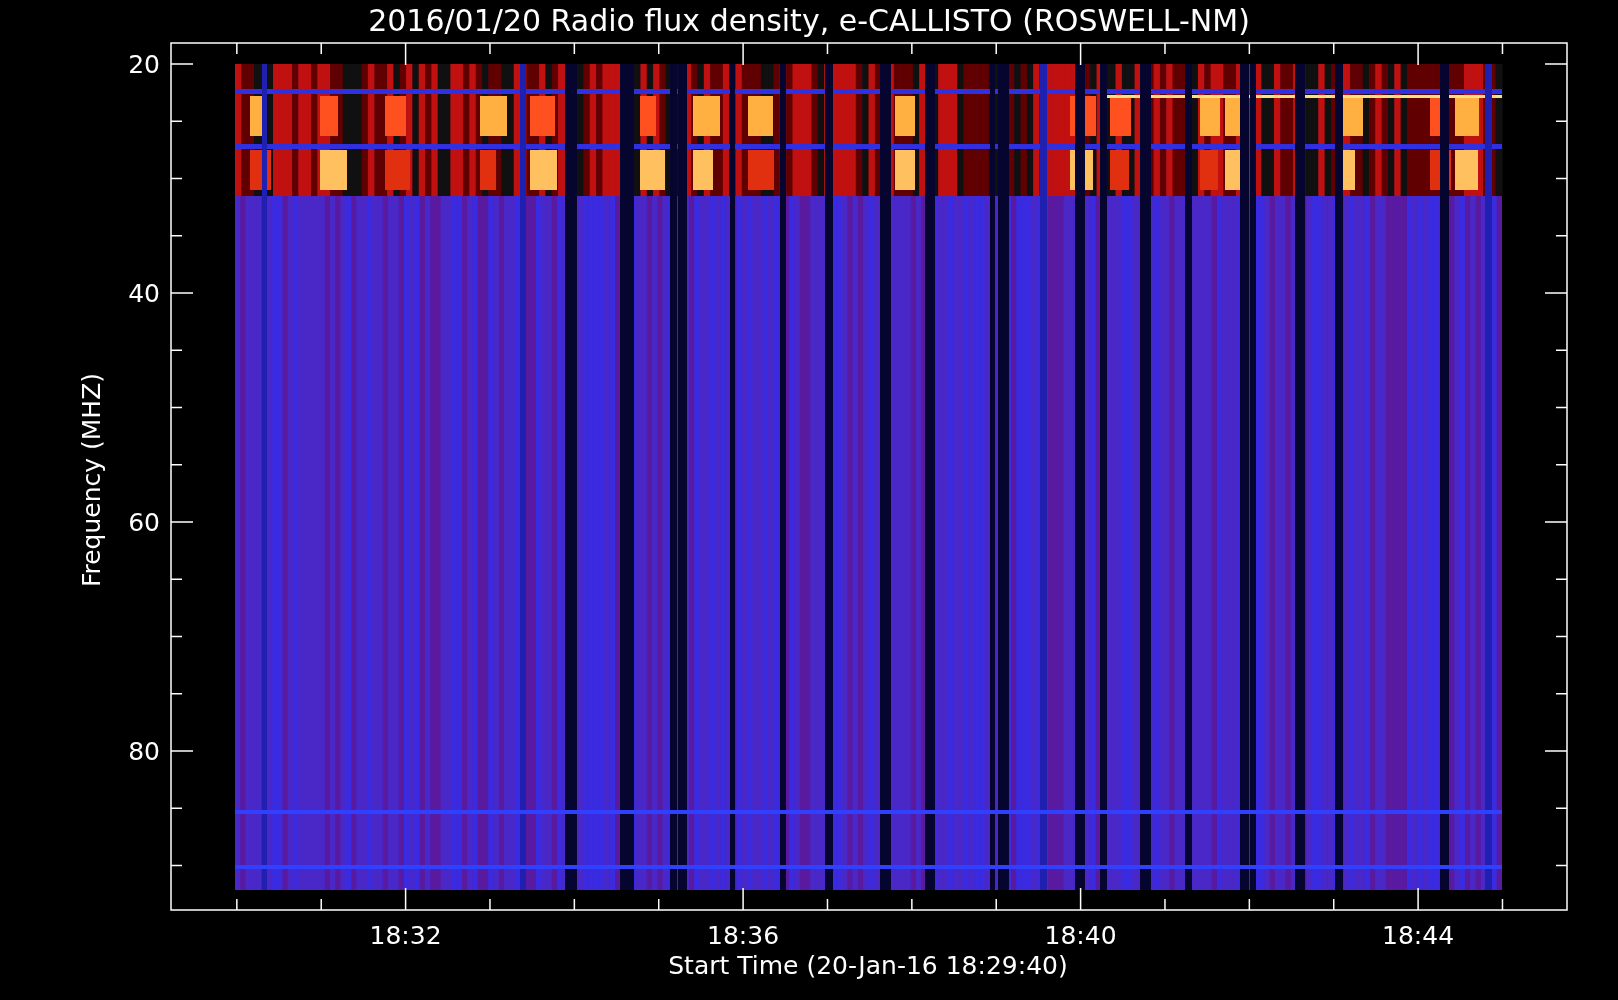 The image size is (1618, 1000). I want to click on y-tick-label: 40, so click(144, 293).